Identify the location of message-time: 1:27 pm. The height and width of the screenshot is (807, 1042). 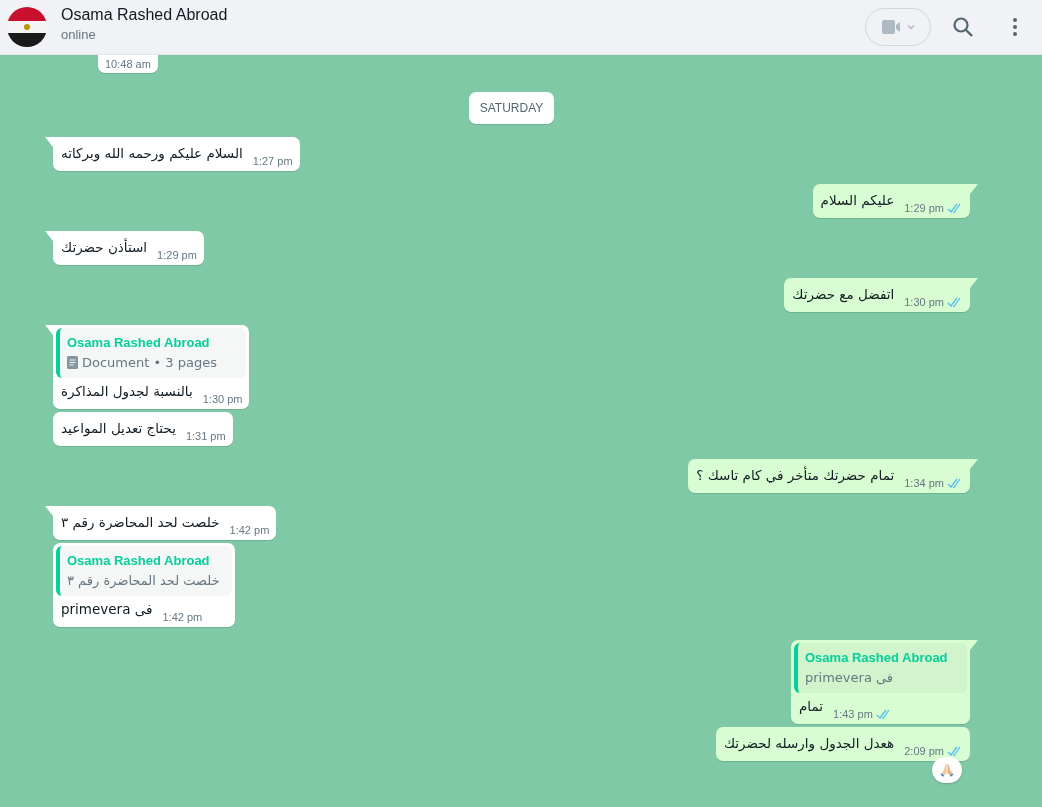
(272, 161).